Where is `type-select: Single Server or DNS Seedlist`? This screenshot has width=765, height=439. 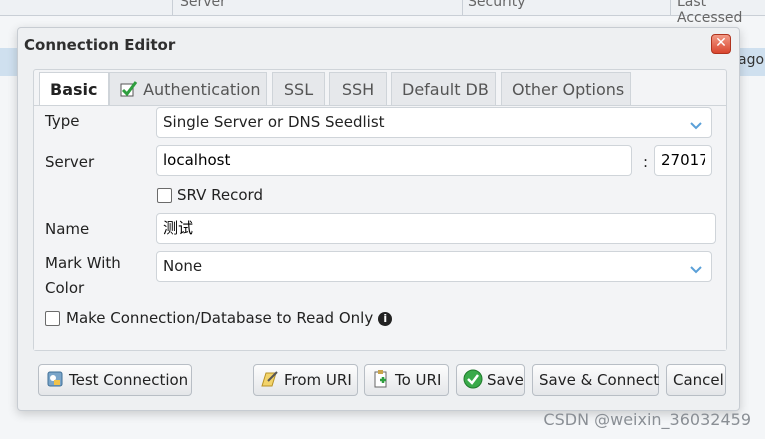
type-select: Single Server or DNS Seedlist is located at coordinates (434, 122).